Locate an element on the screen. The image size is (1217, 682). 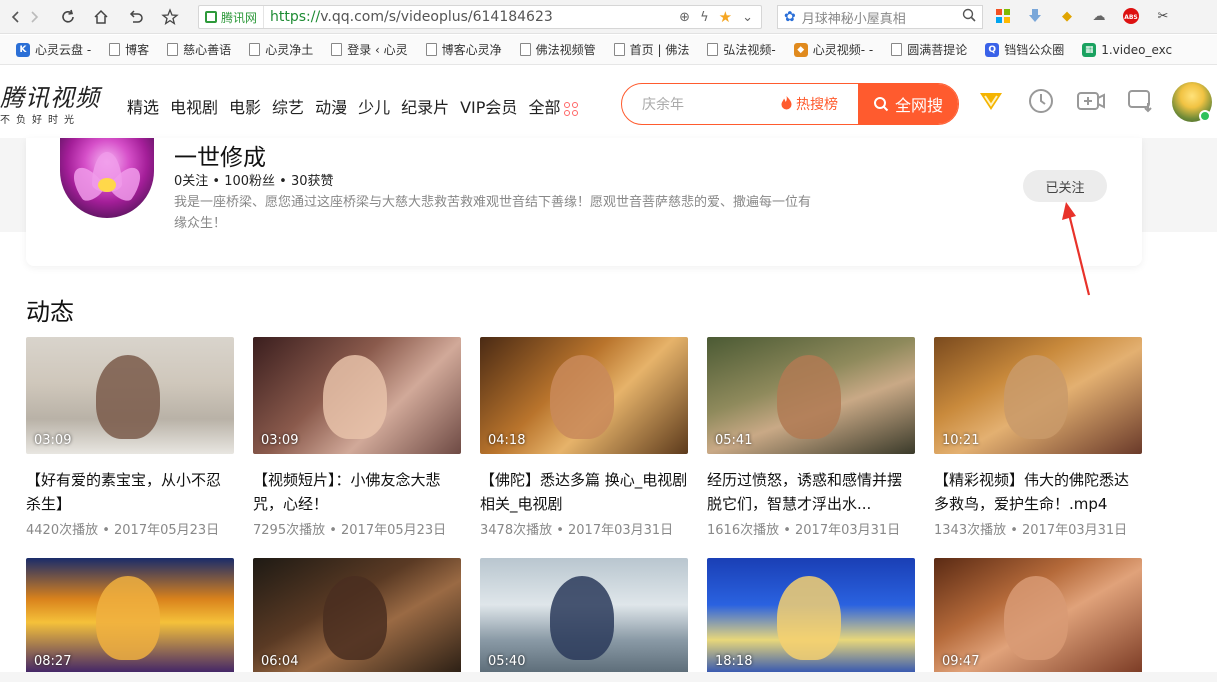
home-icon is located at coordinates (101, 17).